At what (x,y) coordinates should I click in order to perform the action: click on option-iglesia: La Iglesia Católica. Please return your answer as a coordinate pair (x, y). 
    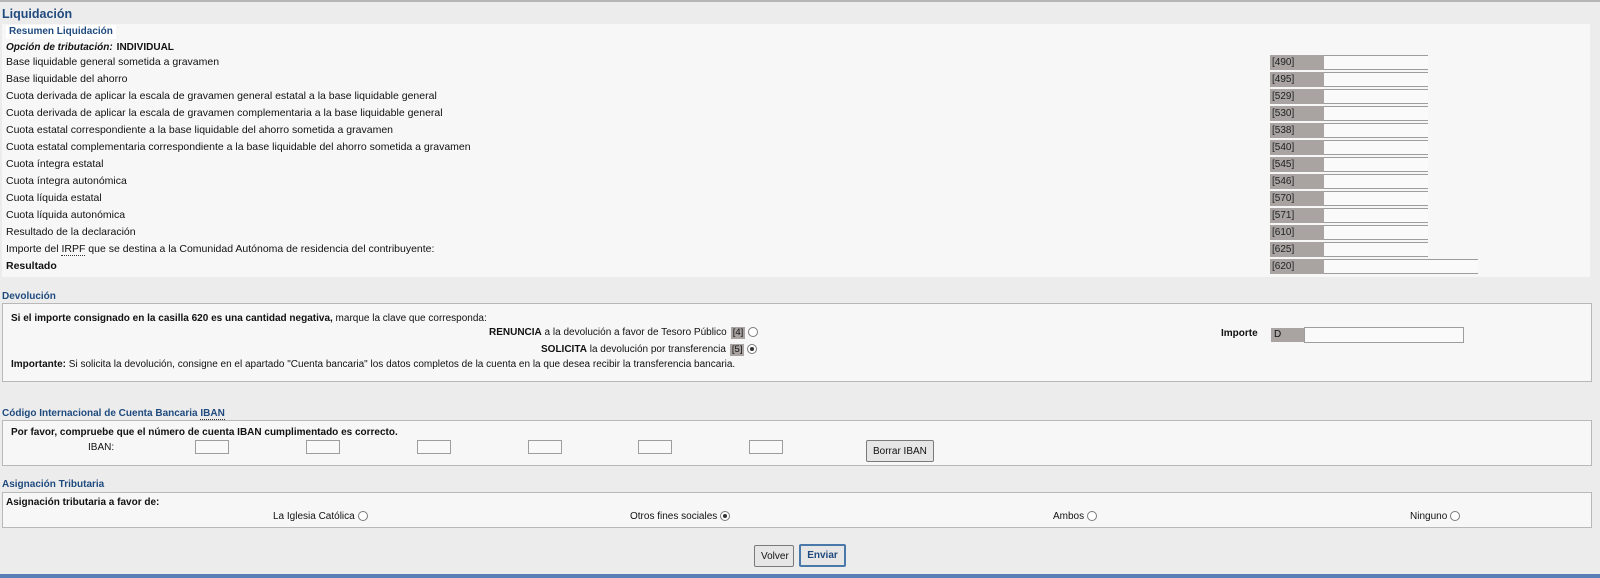
    Looking at the image, I should click on (320, 516).